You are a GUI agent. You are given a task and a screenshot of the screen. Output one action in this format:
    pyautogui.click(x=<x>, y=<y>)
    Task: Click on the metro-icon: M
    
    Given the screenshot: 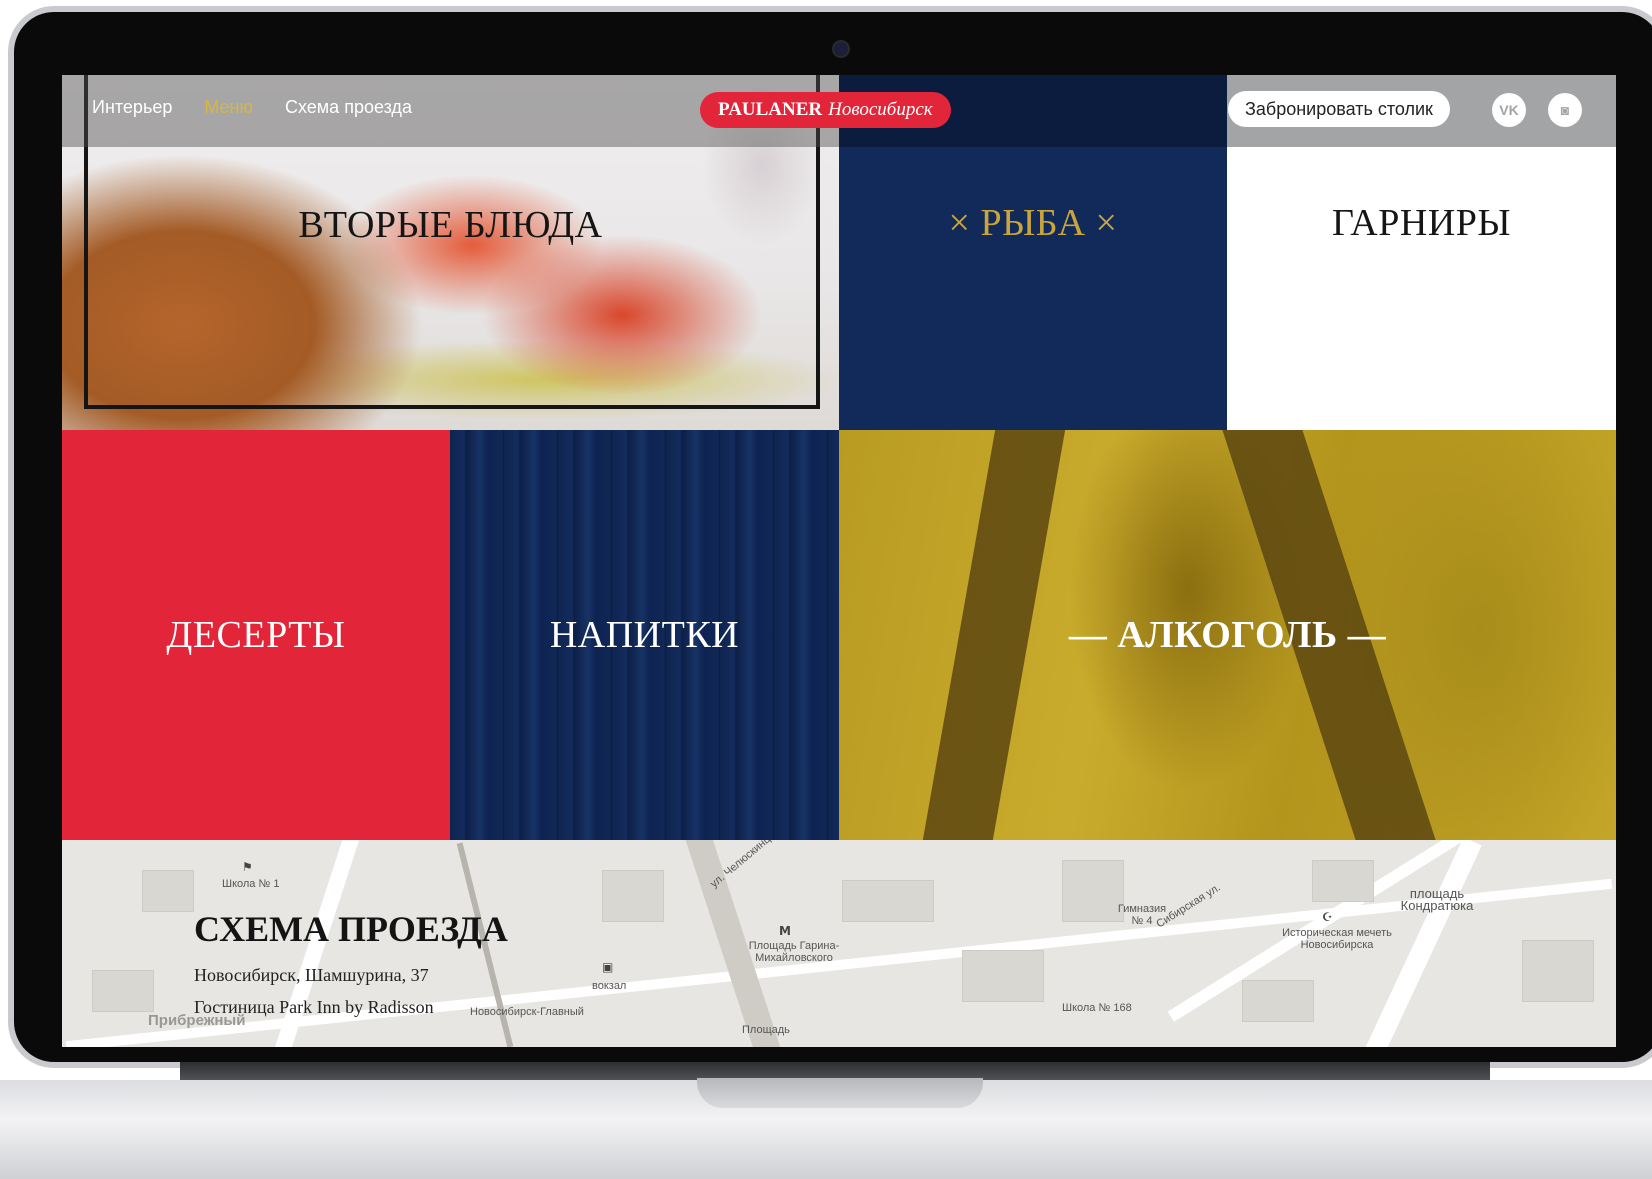 What is the action you would take?
    pyautogui.click(x=785, y=931)
    